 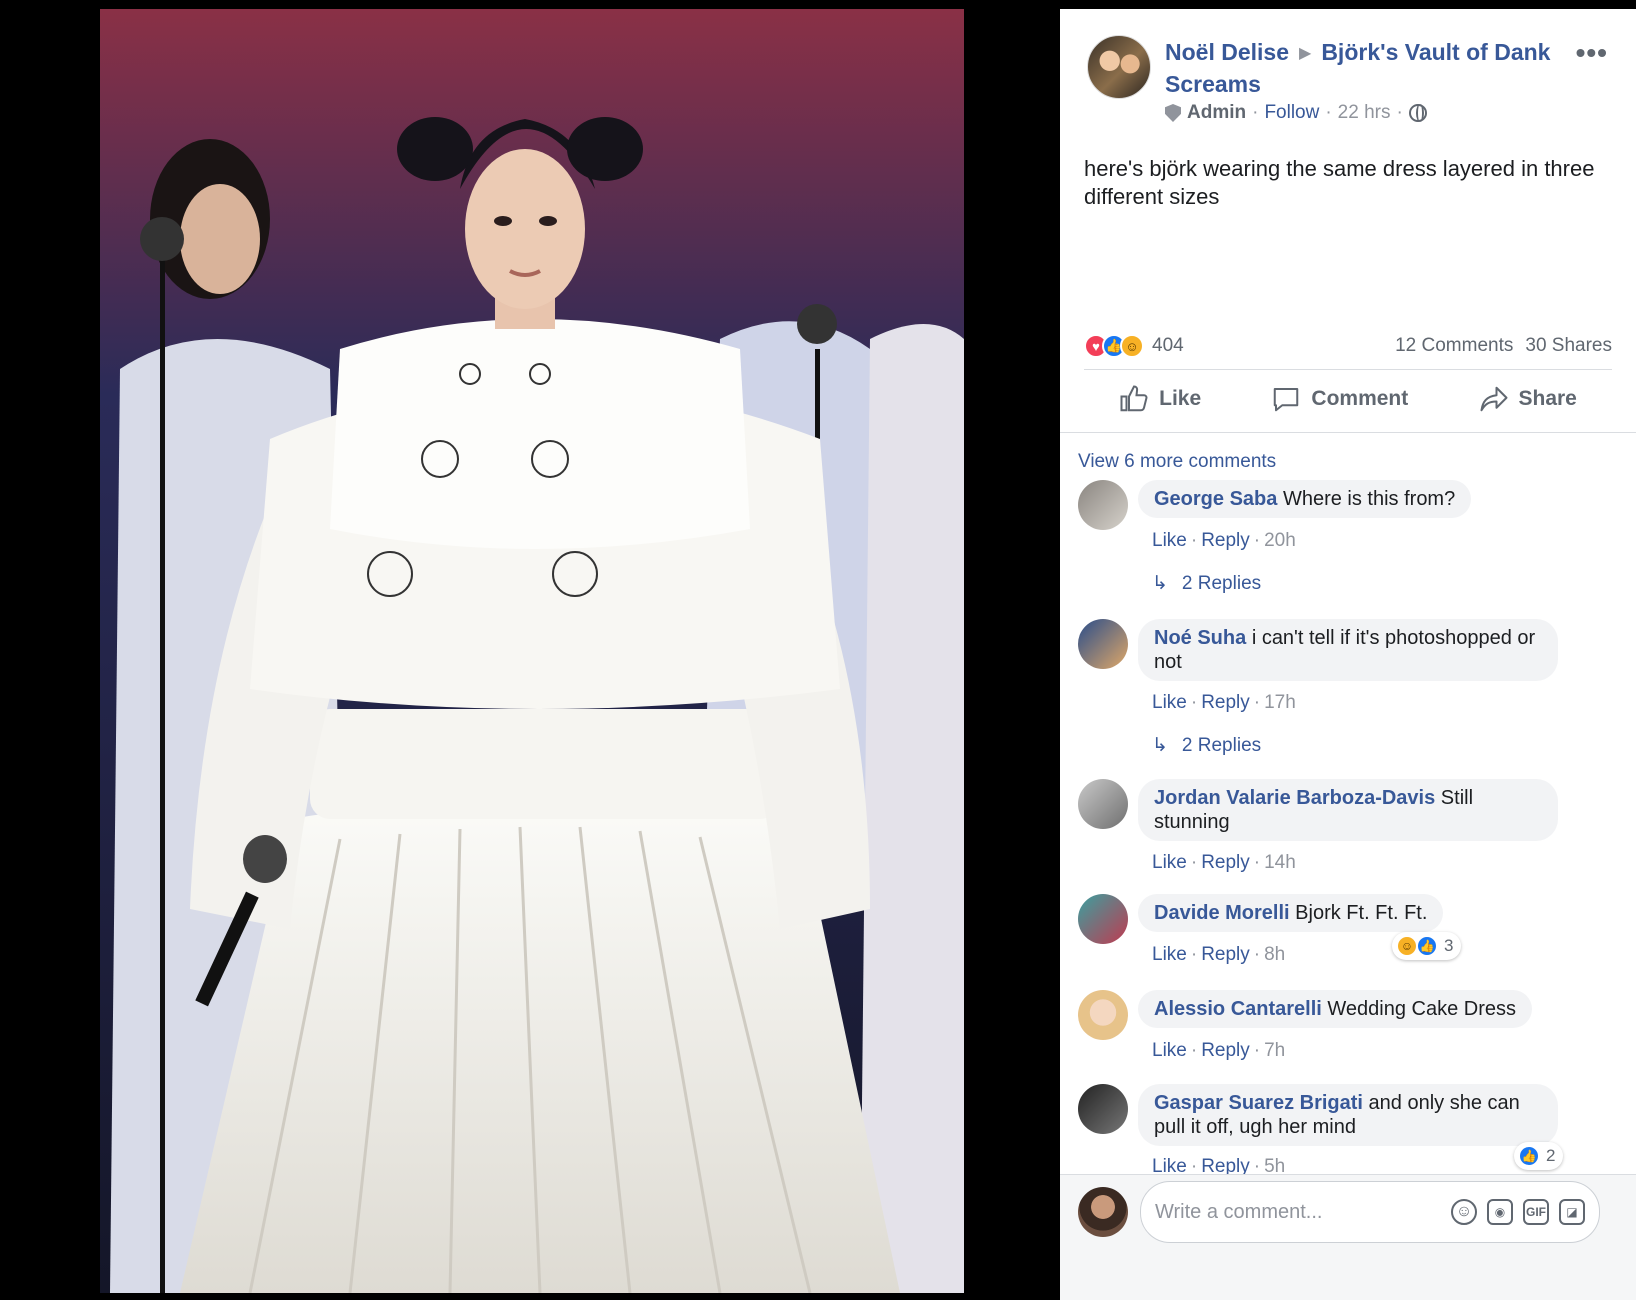 What do you see at coordinates (1417, 113) in the screenshot?
I see `globe-icon` at bounding box center [1417, 113].